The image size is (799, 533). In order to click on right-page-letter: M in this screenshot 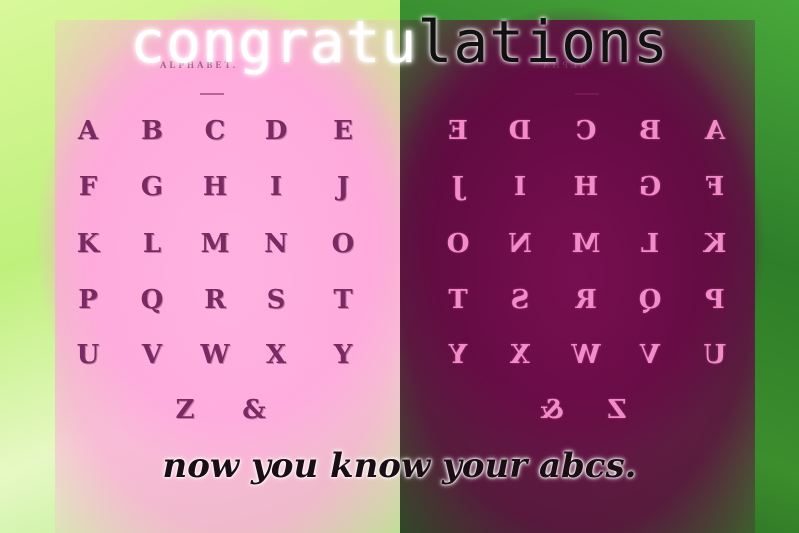, I will do `click(586, 244)`.